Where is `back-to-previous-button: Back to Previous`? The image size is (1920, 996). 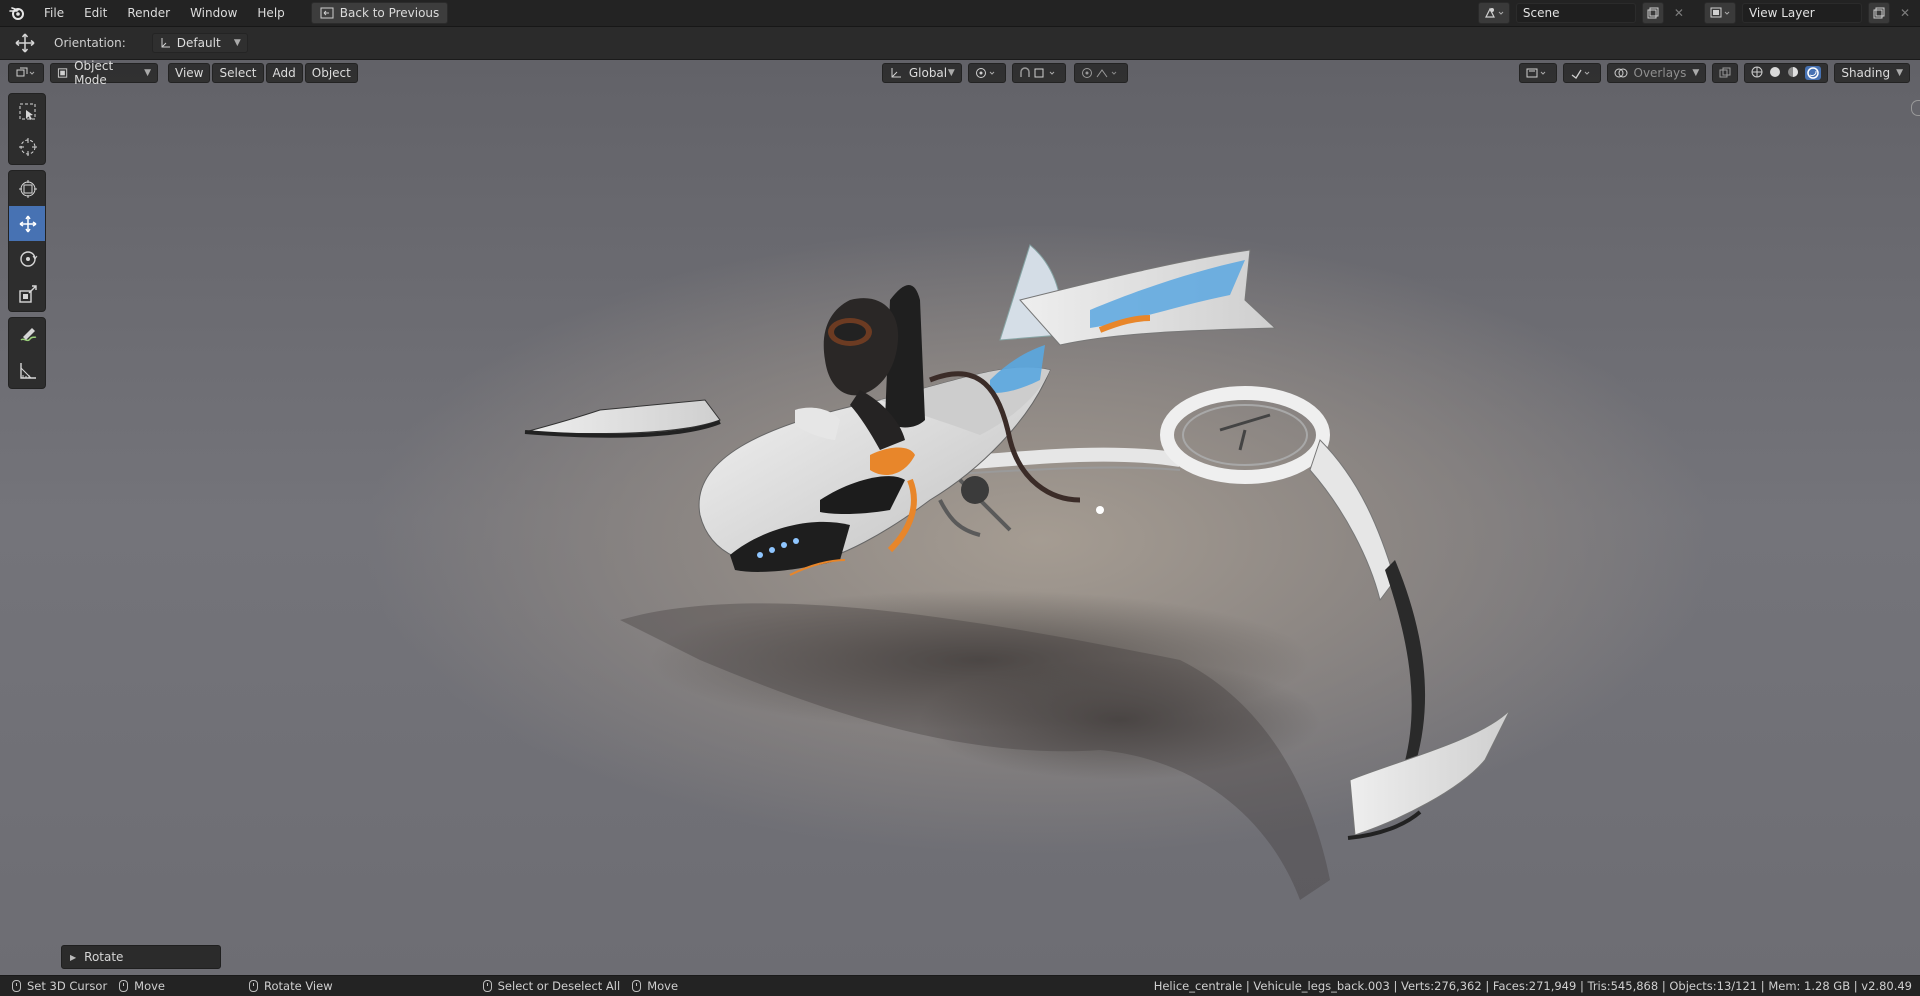 back-to-previous-button: Back to Previous is located at coordinates (379, 13).